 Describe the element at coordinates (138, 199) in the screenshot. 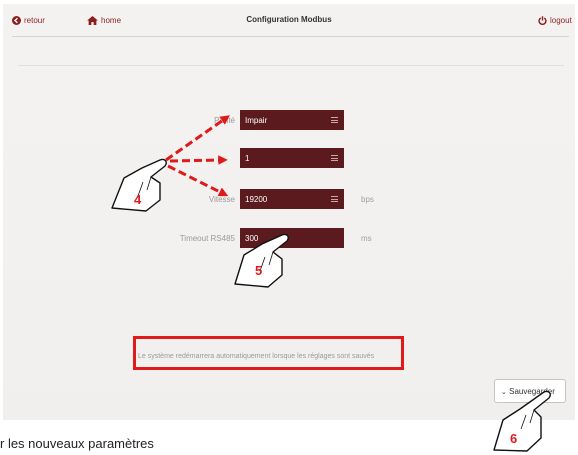

I see `step-4-callout: 4` at that location.